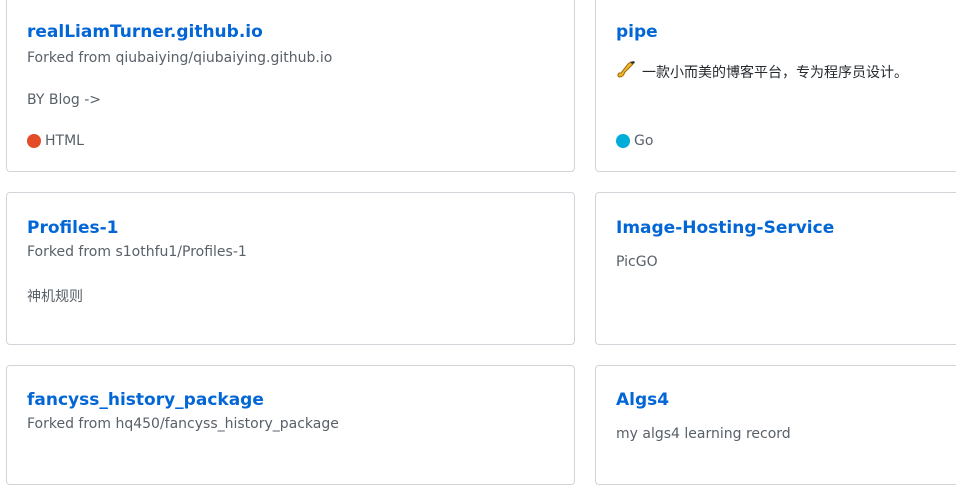 This screenshot has width=956, height=485. What do you see at coordinates (137, 252) in the screenshot?
I see `forked-from-text: Forked from s1othfu1/Profiles-1` at bounding box center [137, 252].